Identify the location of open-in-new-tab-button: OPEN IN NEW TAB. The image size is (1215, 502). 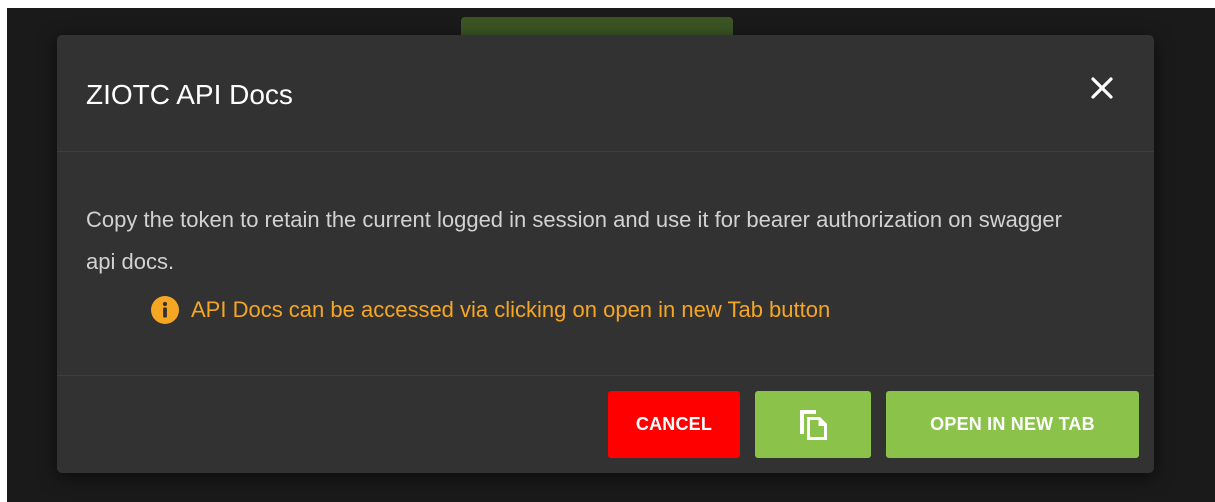
(1012, 424).